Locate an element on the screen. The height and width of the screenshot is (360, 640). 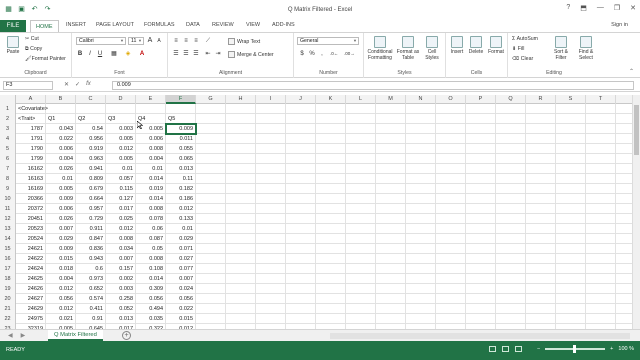
cell: 24629 is located at coordinates (31, 309).